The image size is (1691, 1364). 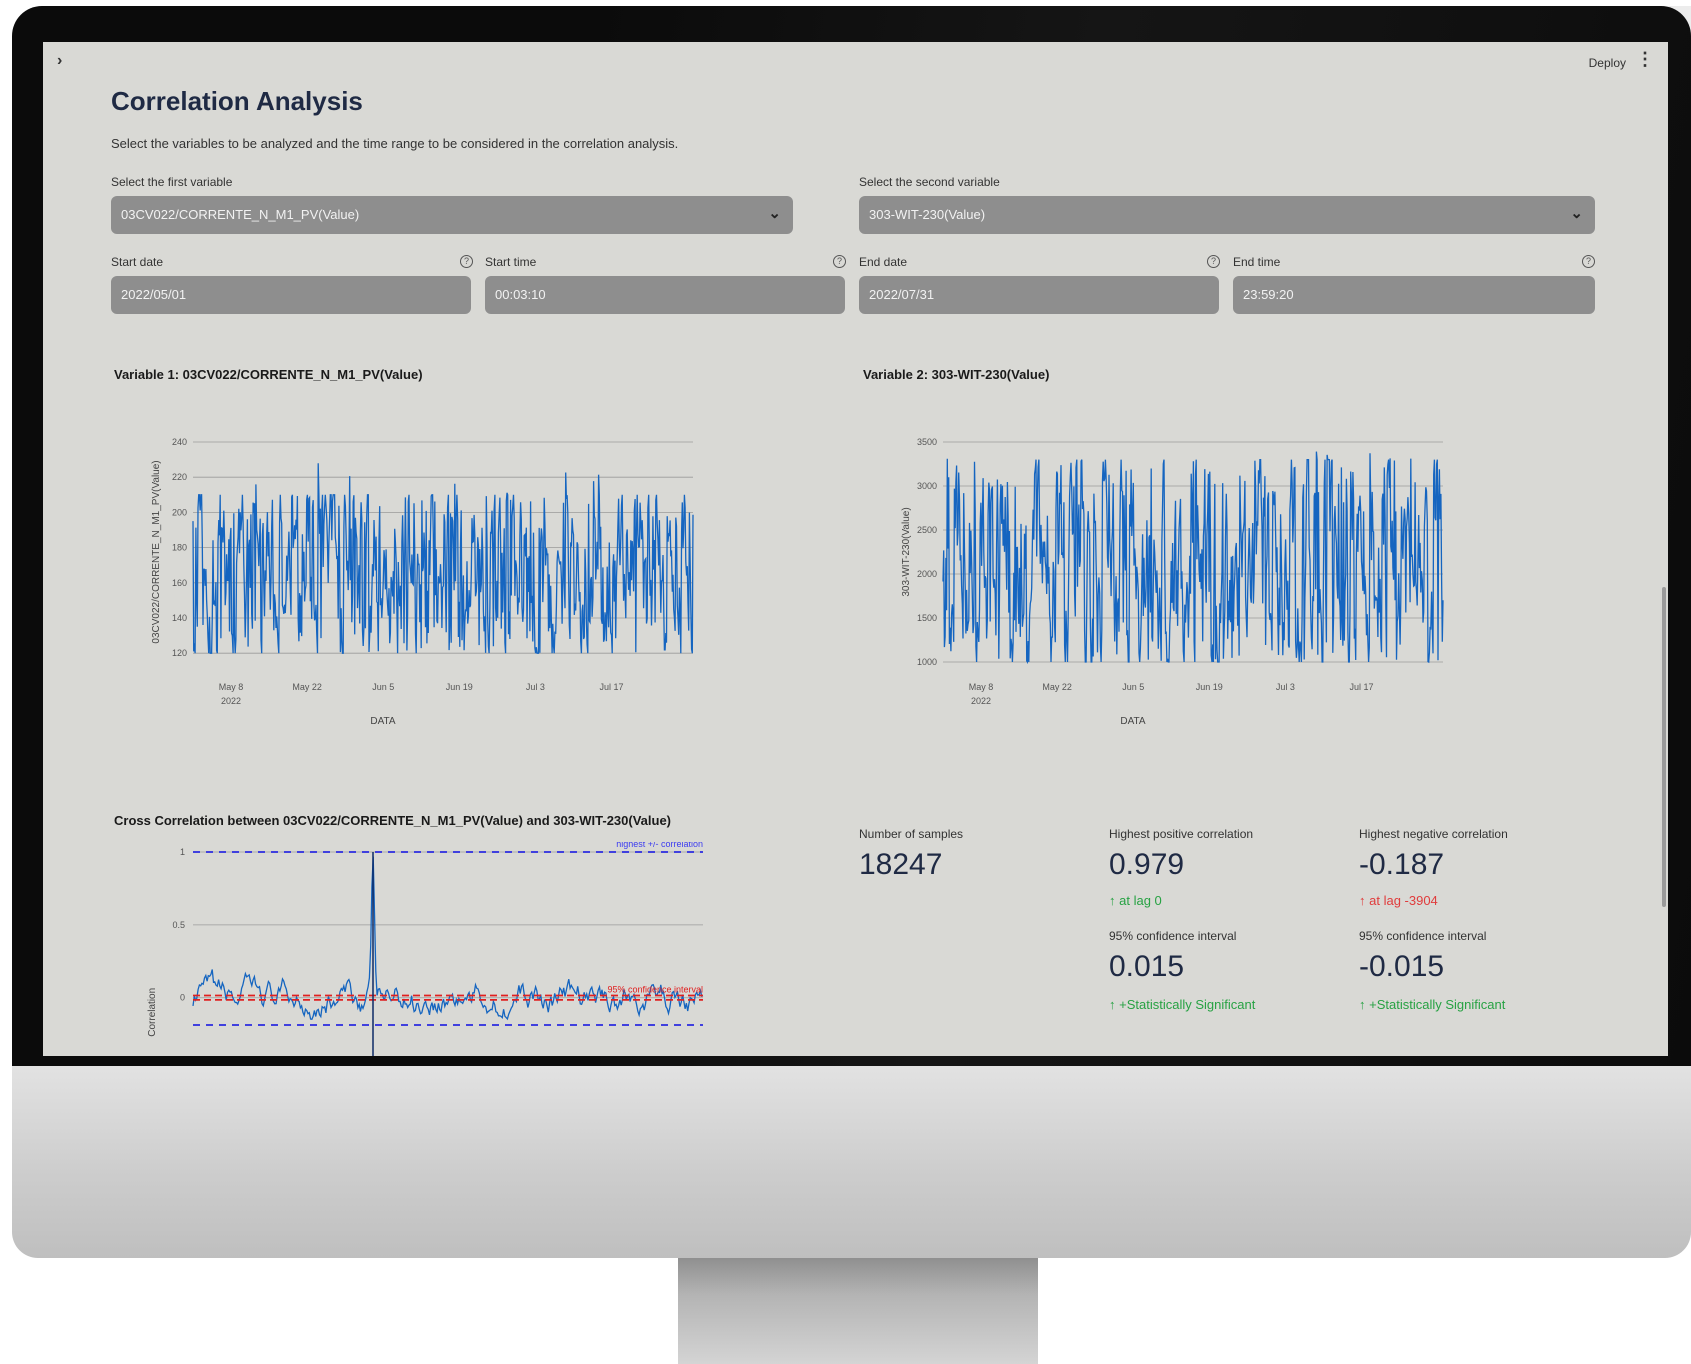 I want to click on end-time-label: End time, so click(x=1257, y=262).